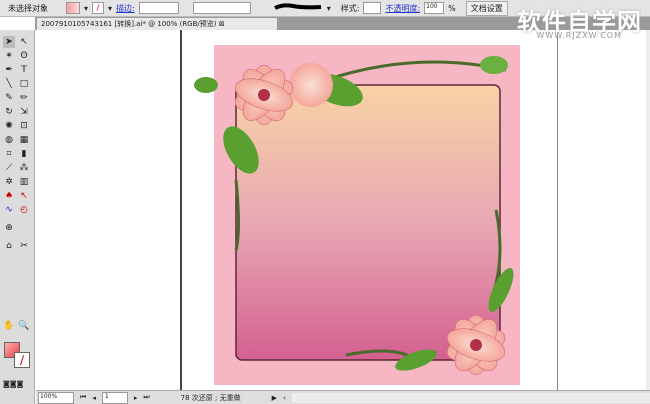 This screenshot has width=650, height=404. Describe the element at coordinates (83, 397) in the screenshot. I see `first-artboard-icon: ⏮` at that location.